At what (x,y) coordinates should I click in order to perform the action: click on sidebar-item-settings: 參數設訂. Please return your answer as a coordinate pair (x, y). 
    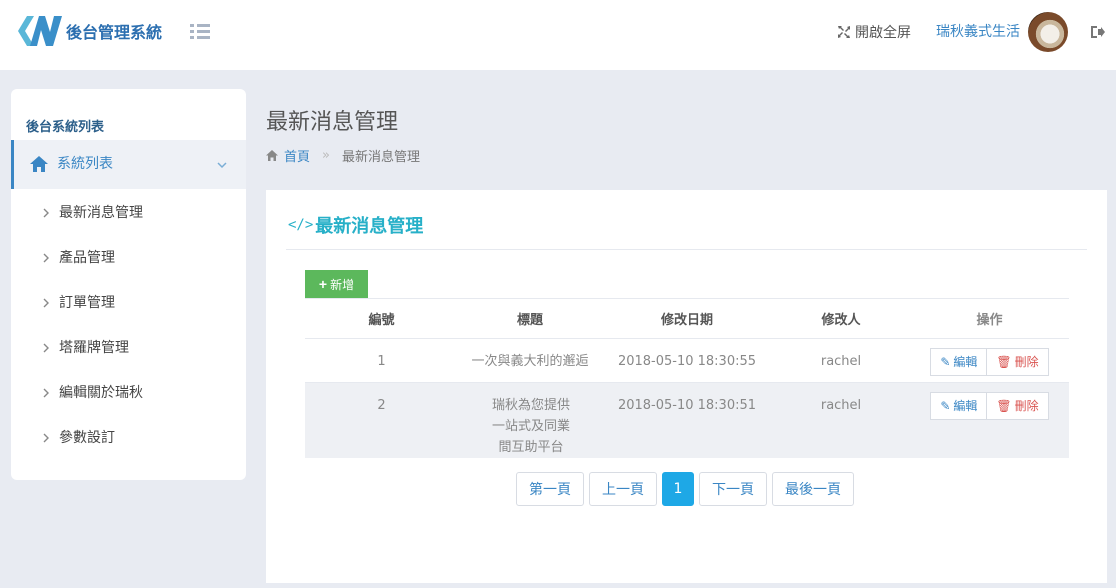
    Looking at the image, I should click on (128, 437).